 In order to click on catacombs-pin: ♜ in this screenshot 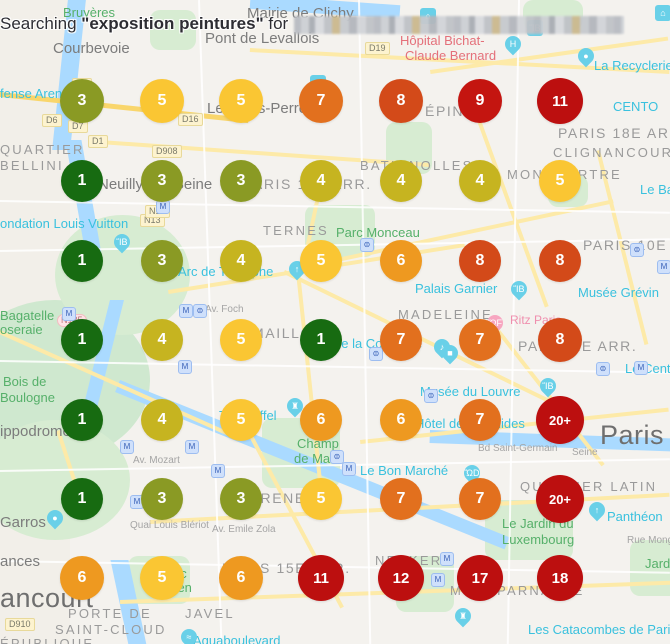, I will do `click(463, 616)`.